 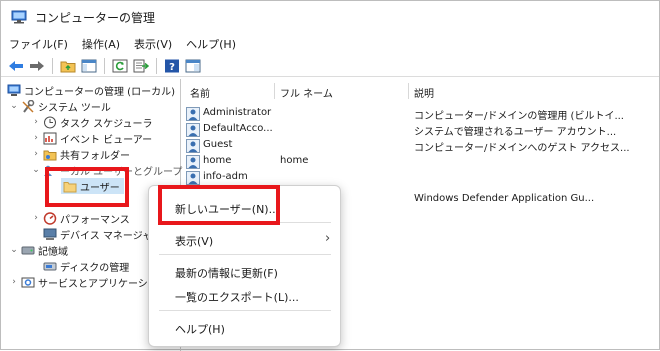 I want to click on tree-label: 記憶域, so click(x=53, y=252).